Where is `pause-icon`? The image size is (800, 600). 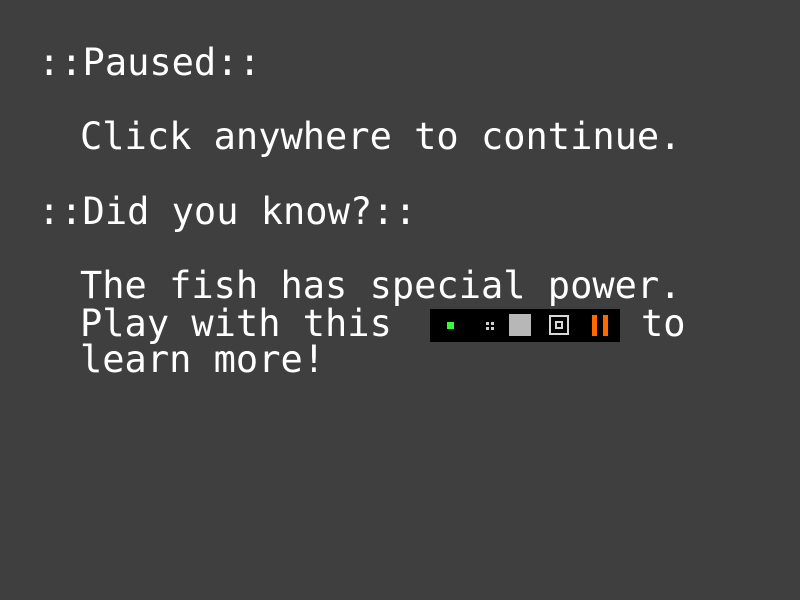
pause-icon is located at coordinates (601, 325).